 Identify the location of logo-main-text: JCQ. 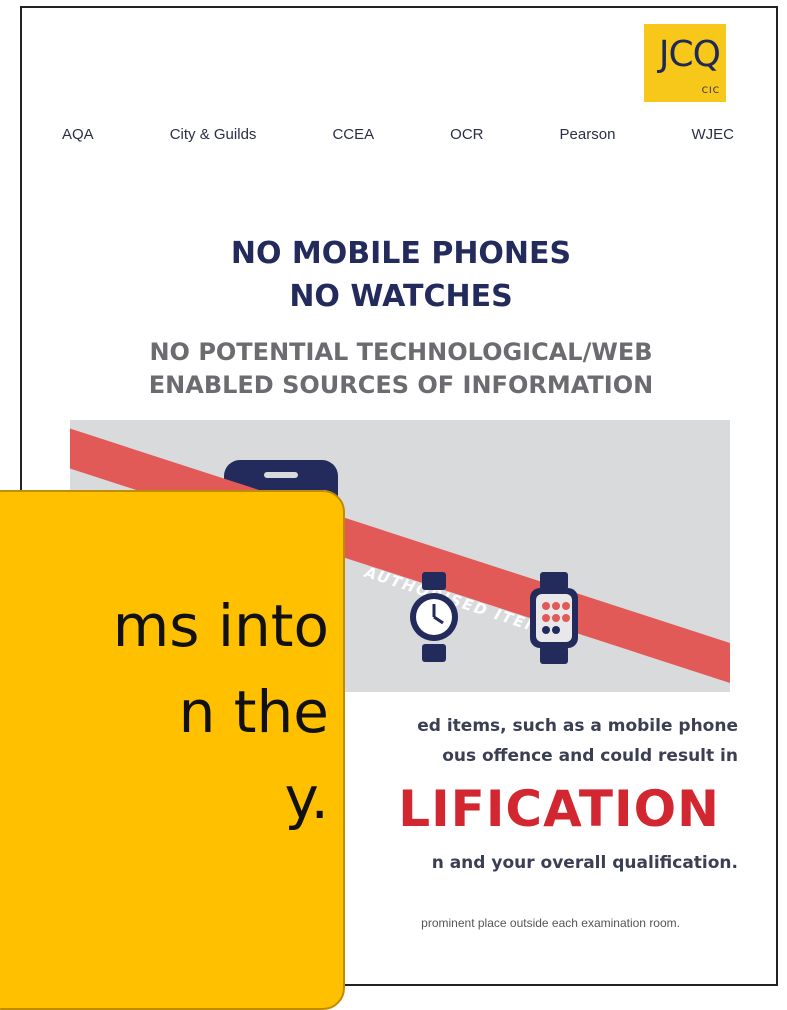
(689, 54).